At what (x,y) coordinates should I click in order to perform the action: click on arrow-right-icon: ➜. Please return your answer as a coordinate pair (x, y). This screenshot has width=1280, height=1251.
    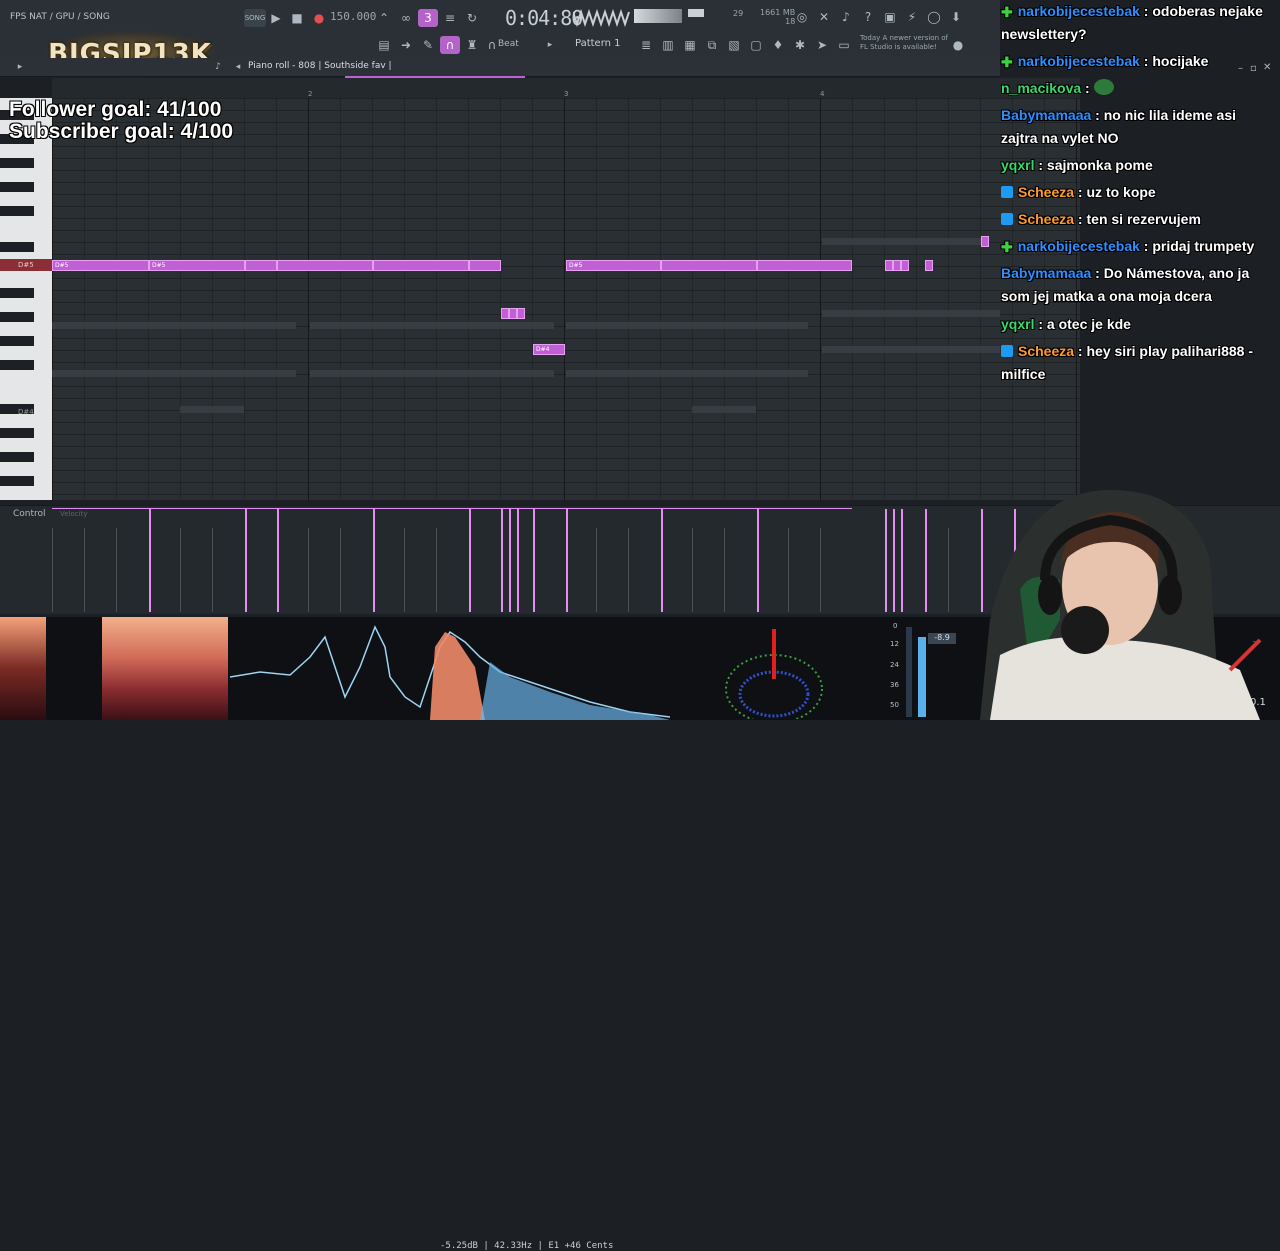
    Looking at the image, I should click on (406, 45).